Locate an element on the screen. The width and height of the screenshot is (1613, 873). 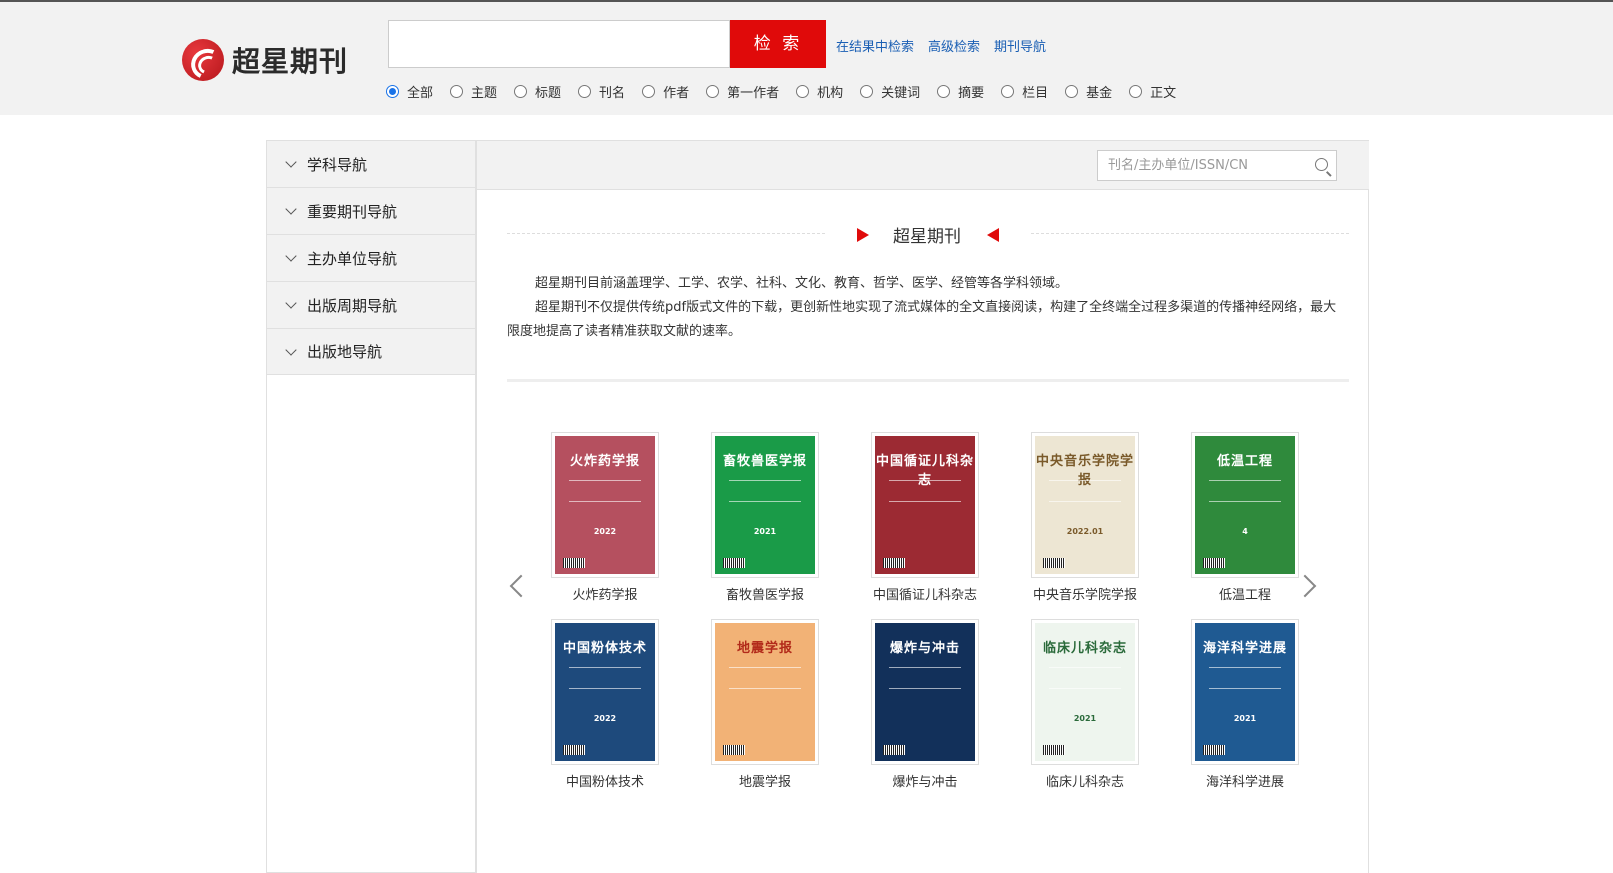
filter-radio-2: 标题 is located at coordinates (537, 91).